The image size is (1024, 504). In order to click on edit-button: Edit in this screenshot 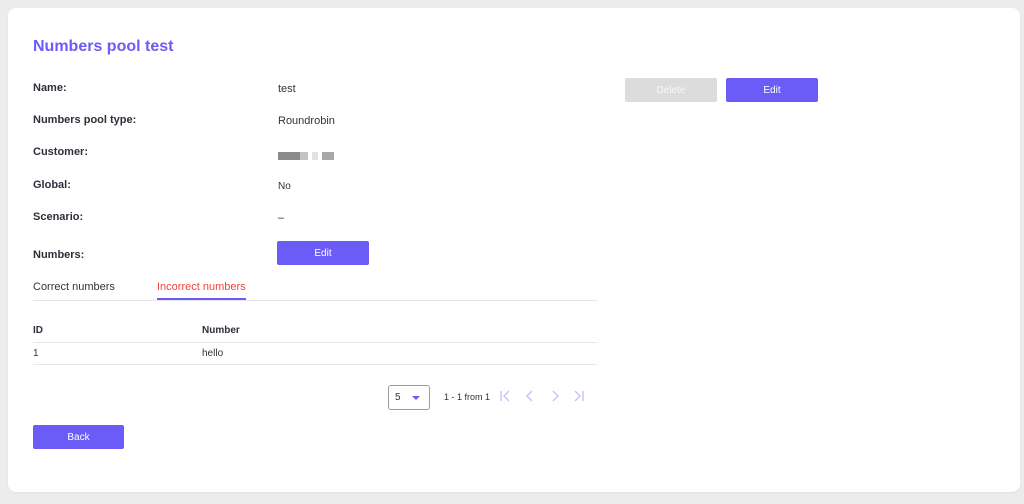, I will do `click(772, 90)`.